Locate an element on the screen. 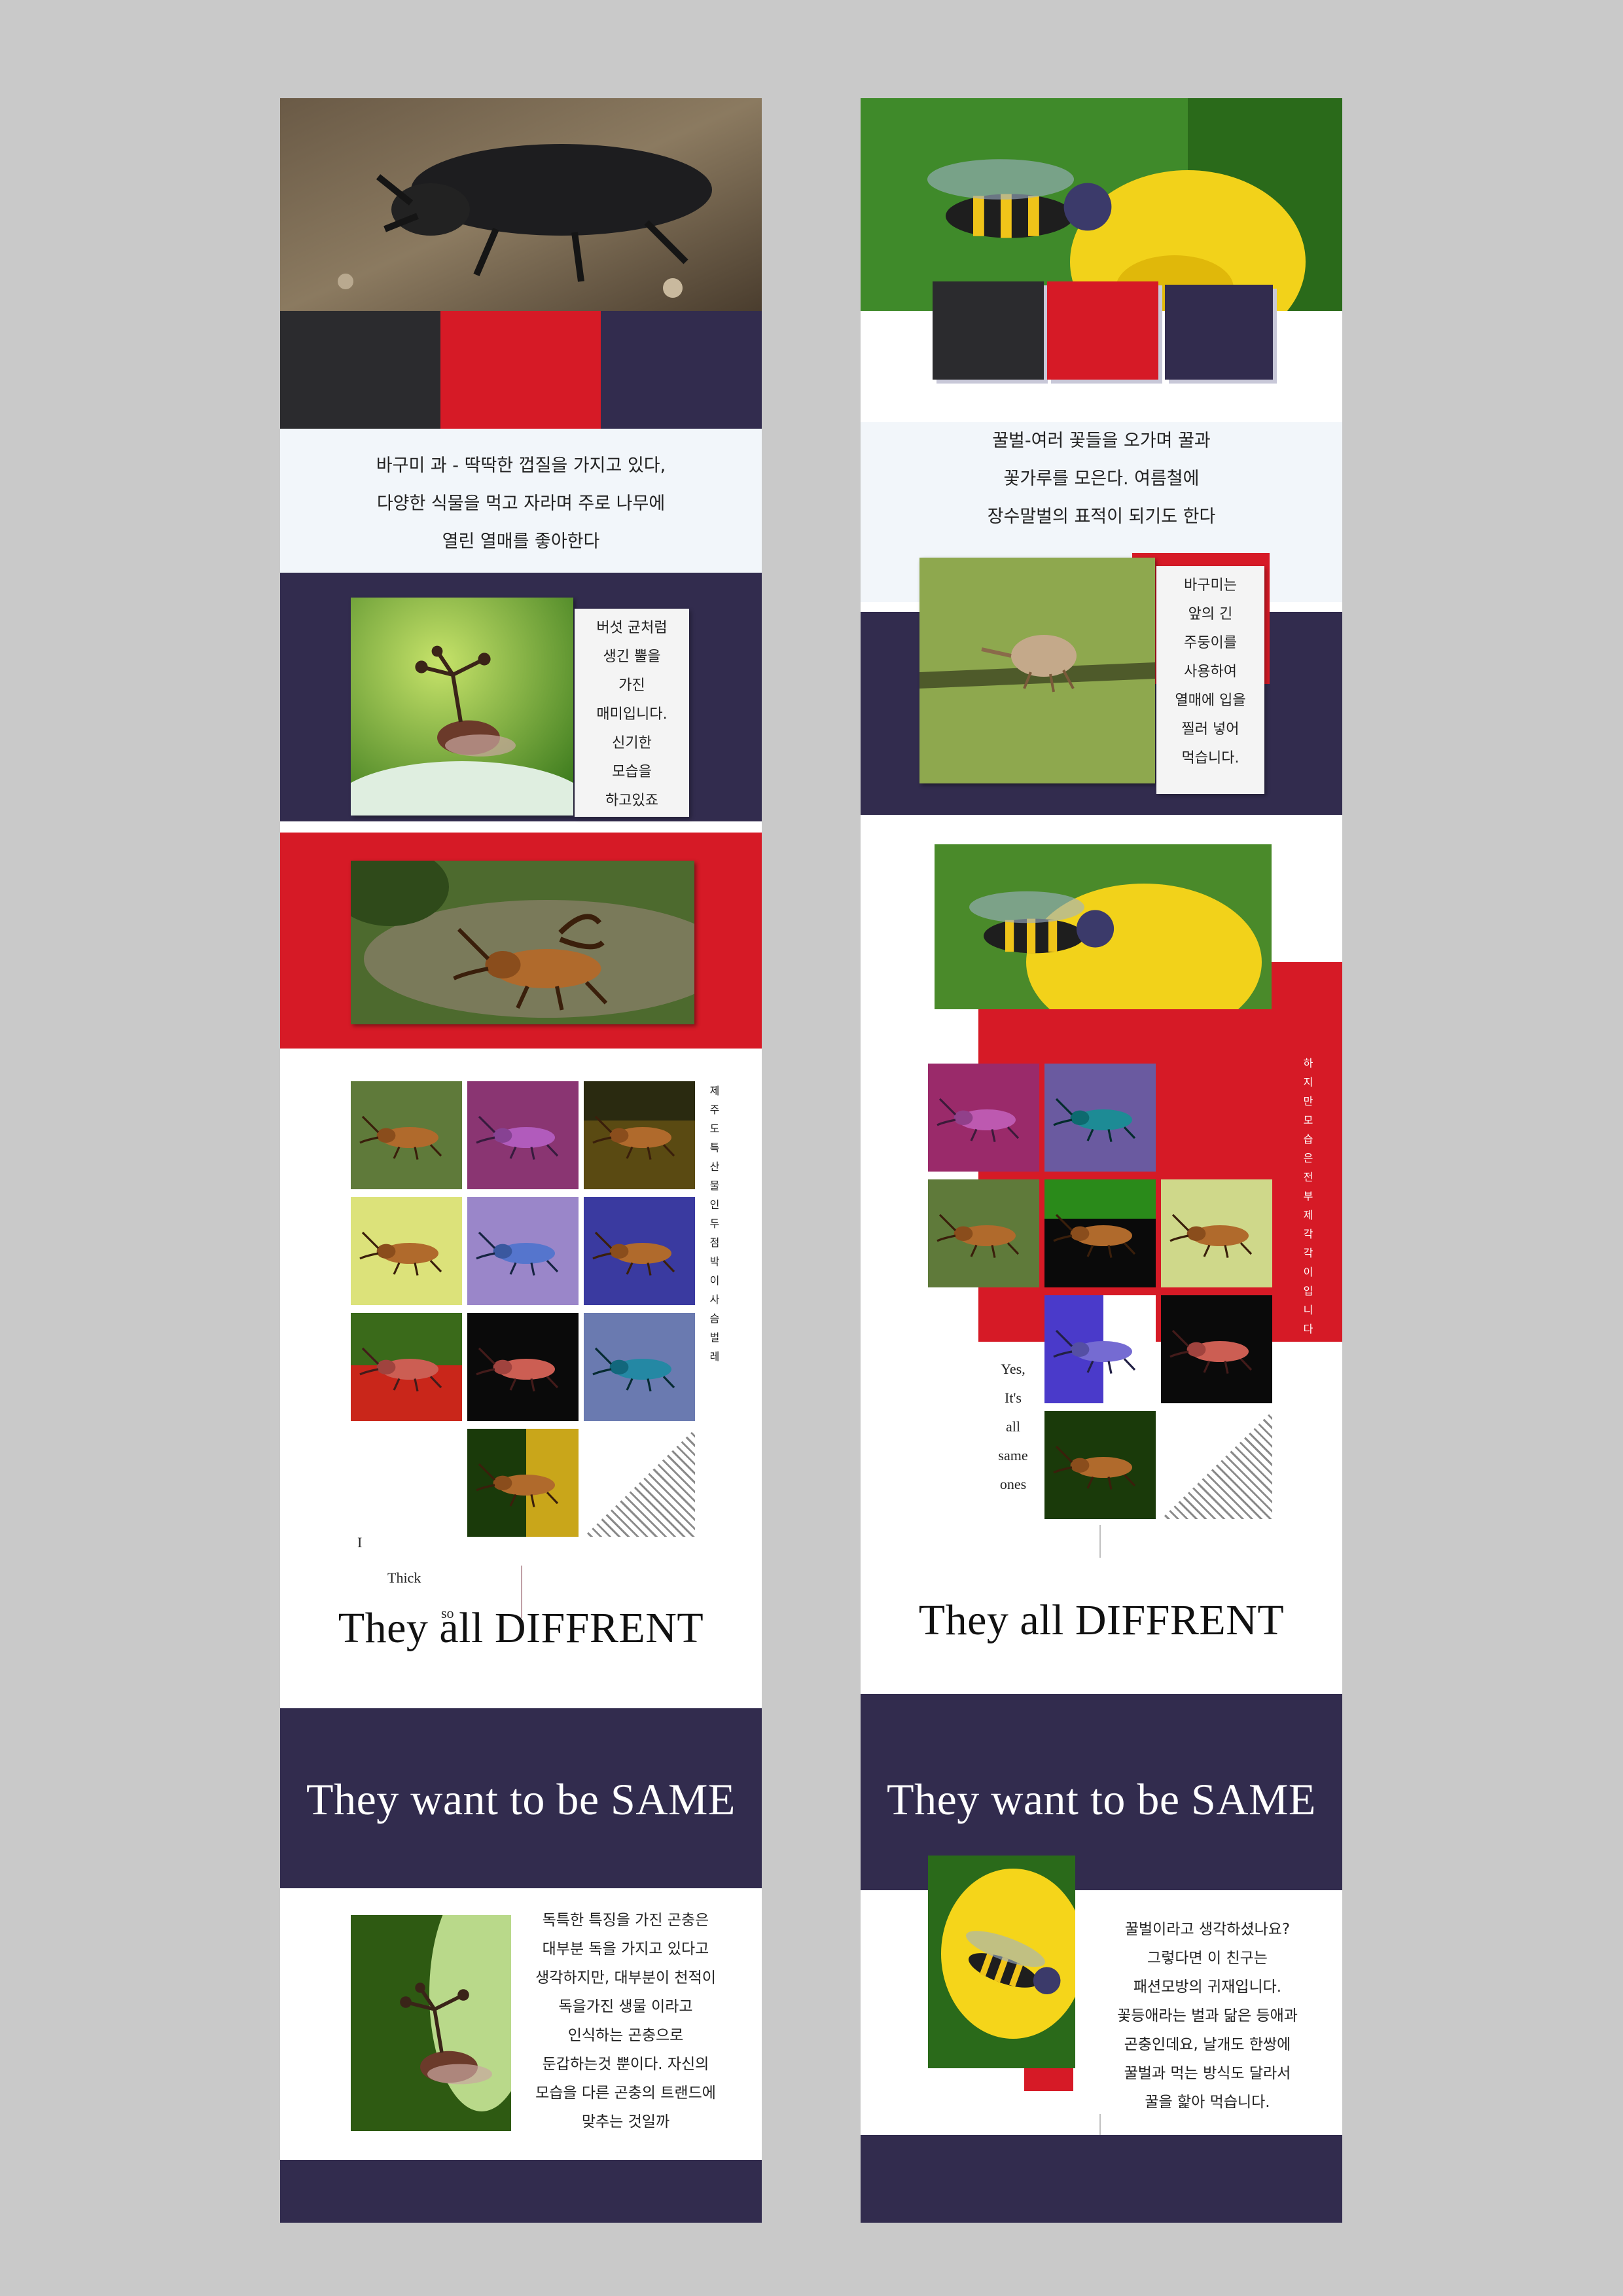 The width and height of the screenshot is (1623, 2296). hoverfly-on-flower-photo is located at coordinates (1001, 1962).